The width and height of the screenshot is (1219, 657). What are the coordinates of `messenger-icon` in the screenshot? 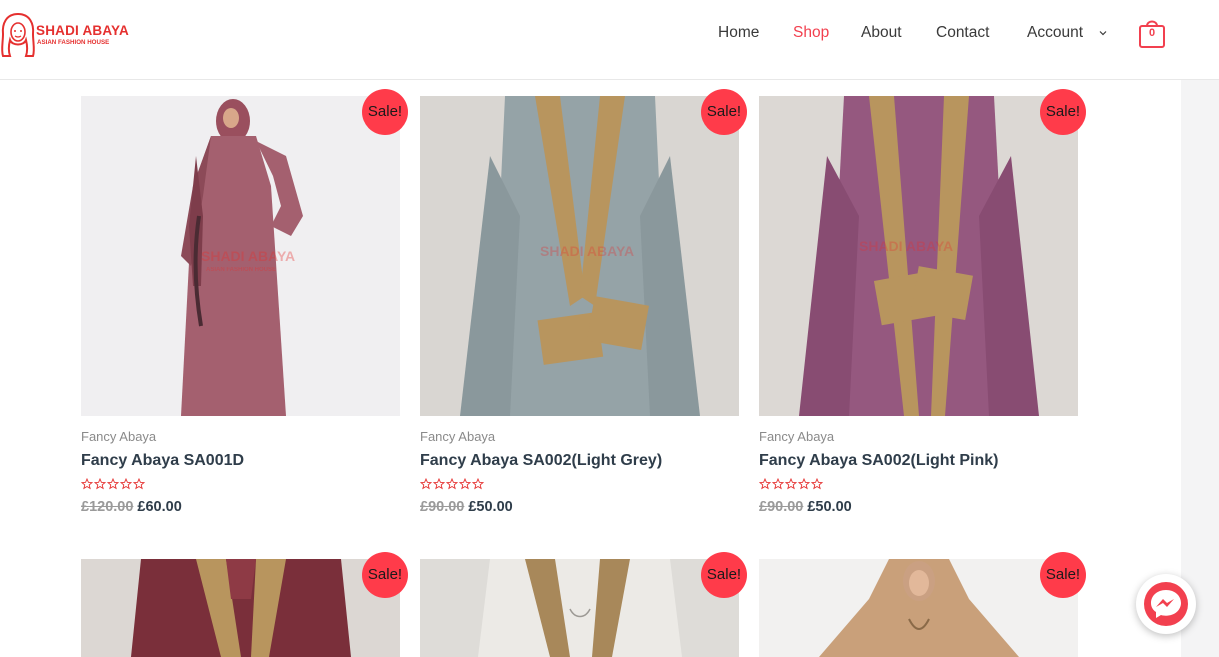 It's located at (1166, 604).